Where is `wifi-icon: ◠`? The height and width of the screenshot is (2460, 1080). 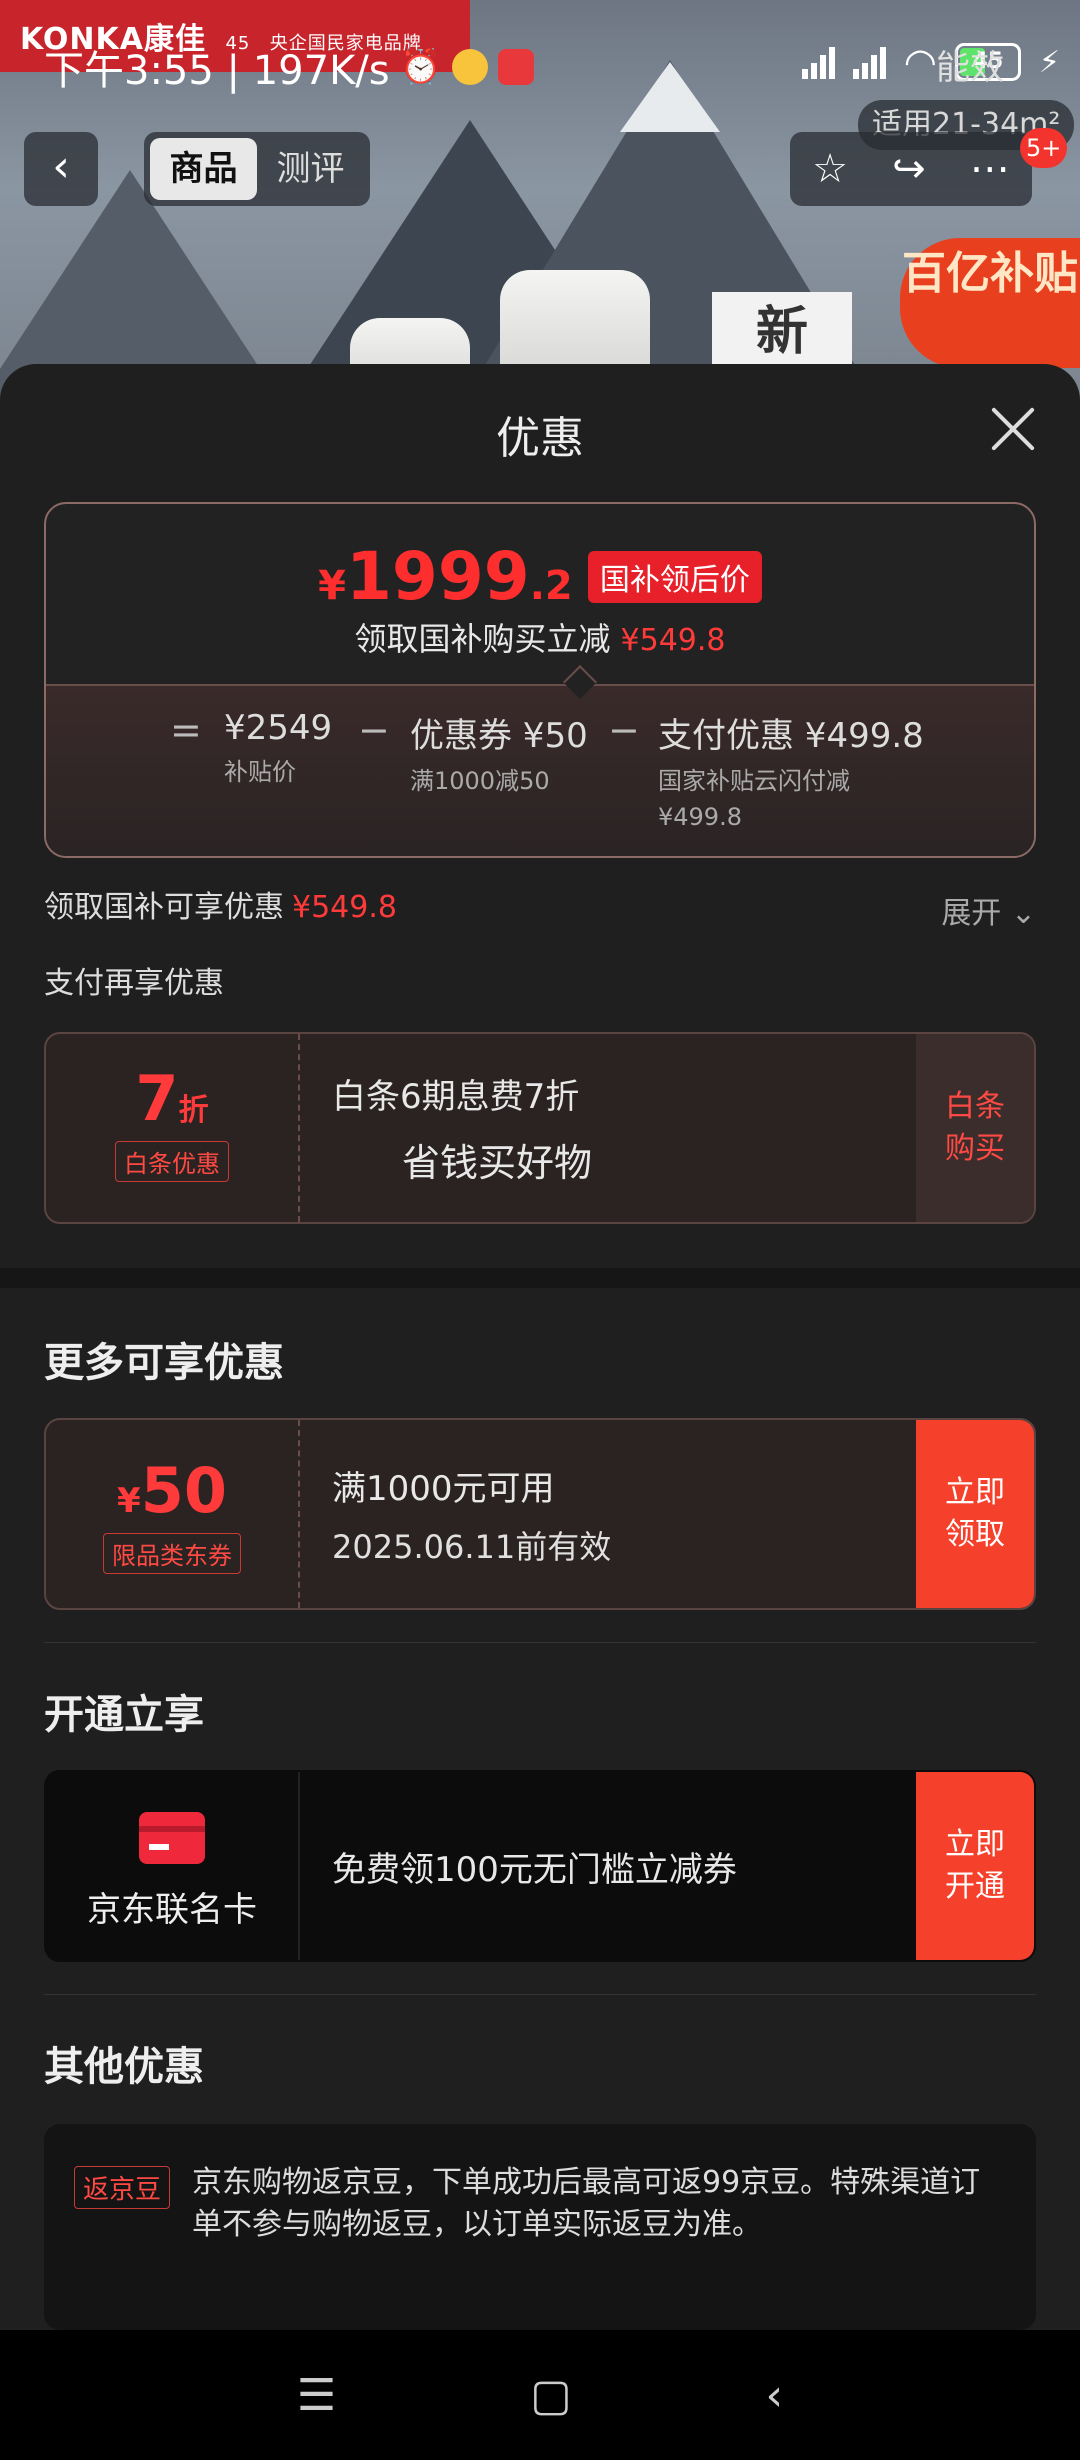 wifi-icon: ◠ is located at coordinates (920, 62).